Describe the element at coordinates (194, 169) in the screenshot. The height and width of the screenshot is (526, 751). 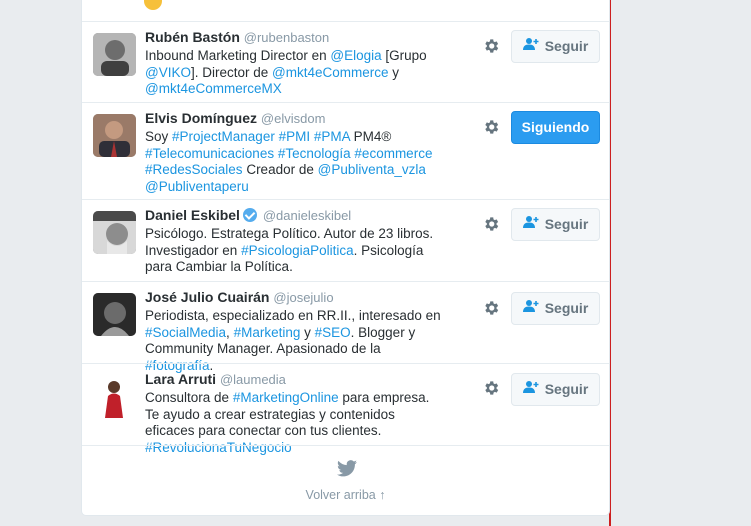
I see `hashtag-link: #RedesSociales` at that location.